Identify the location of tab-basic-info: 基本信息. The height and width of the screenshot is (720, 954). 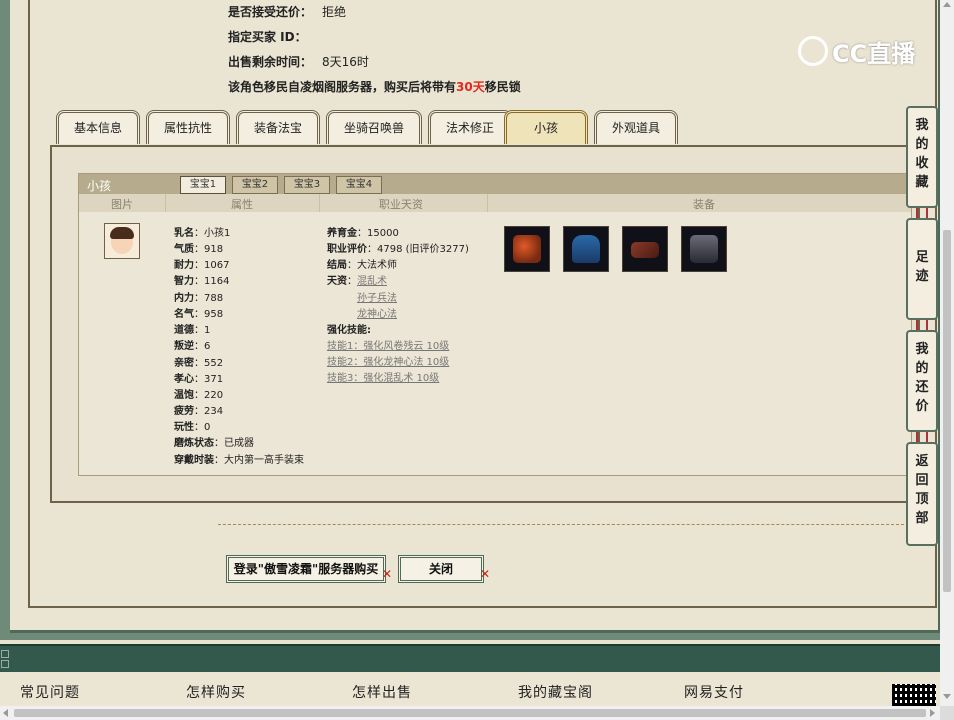
(98, 127).